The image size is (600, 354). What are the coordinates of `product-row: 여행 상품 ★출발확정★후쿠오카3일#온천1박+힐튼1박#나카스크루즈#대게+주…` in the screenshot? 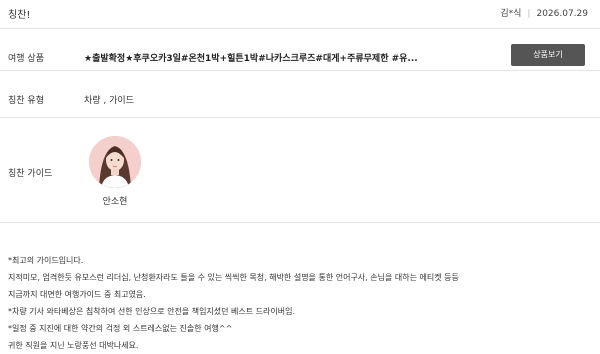 It's located at (300, 55).